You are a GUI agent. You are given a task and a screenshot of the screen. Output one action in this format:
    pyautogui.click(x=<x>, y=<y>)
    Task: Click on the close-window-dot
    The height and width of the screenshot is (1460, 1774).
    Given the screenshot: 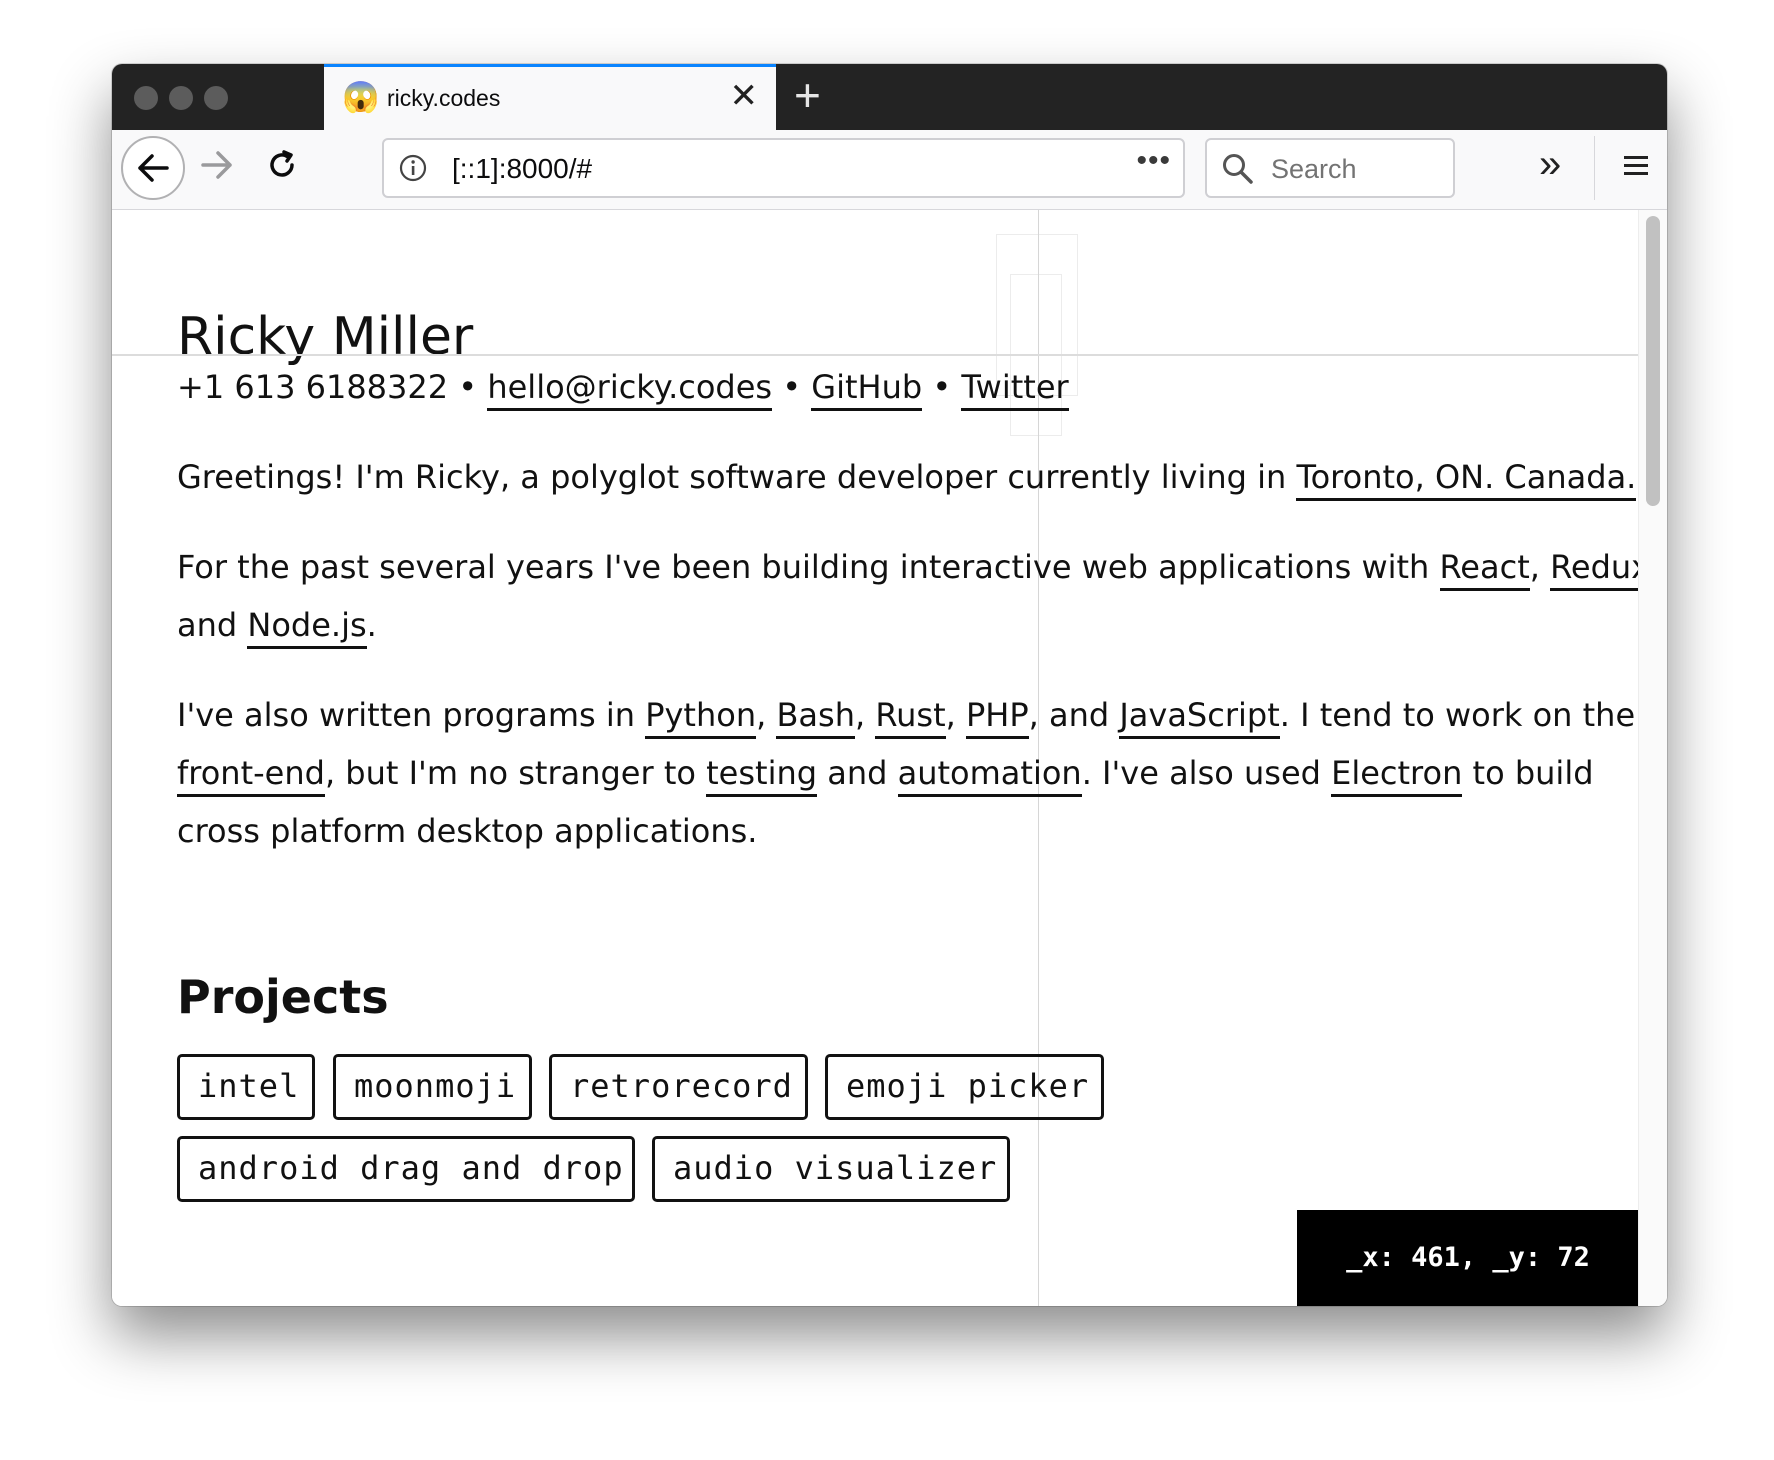 What is the action you would take?
    pyautogui.click(x=146, y=98)
    